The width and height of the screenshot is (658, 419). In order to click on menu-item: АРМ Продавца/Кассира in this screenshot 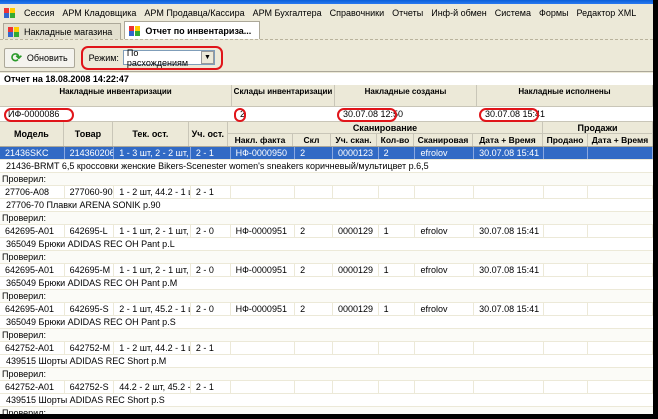, I will do `click(194, 13)`.